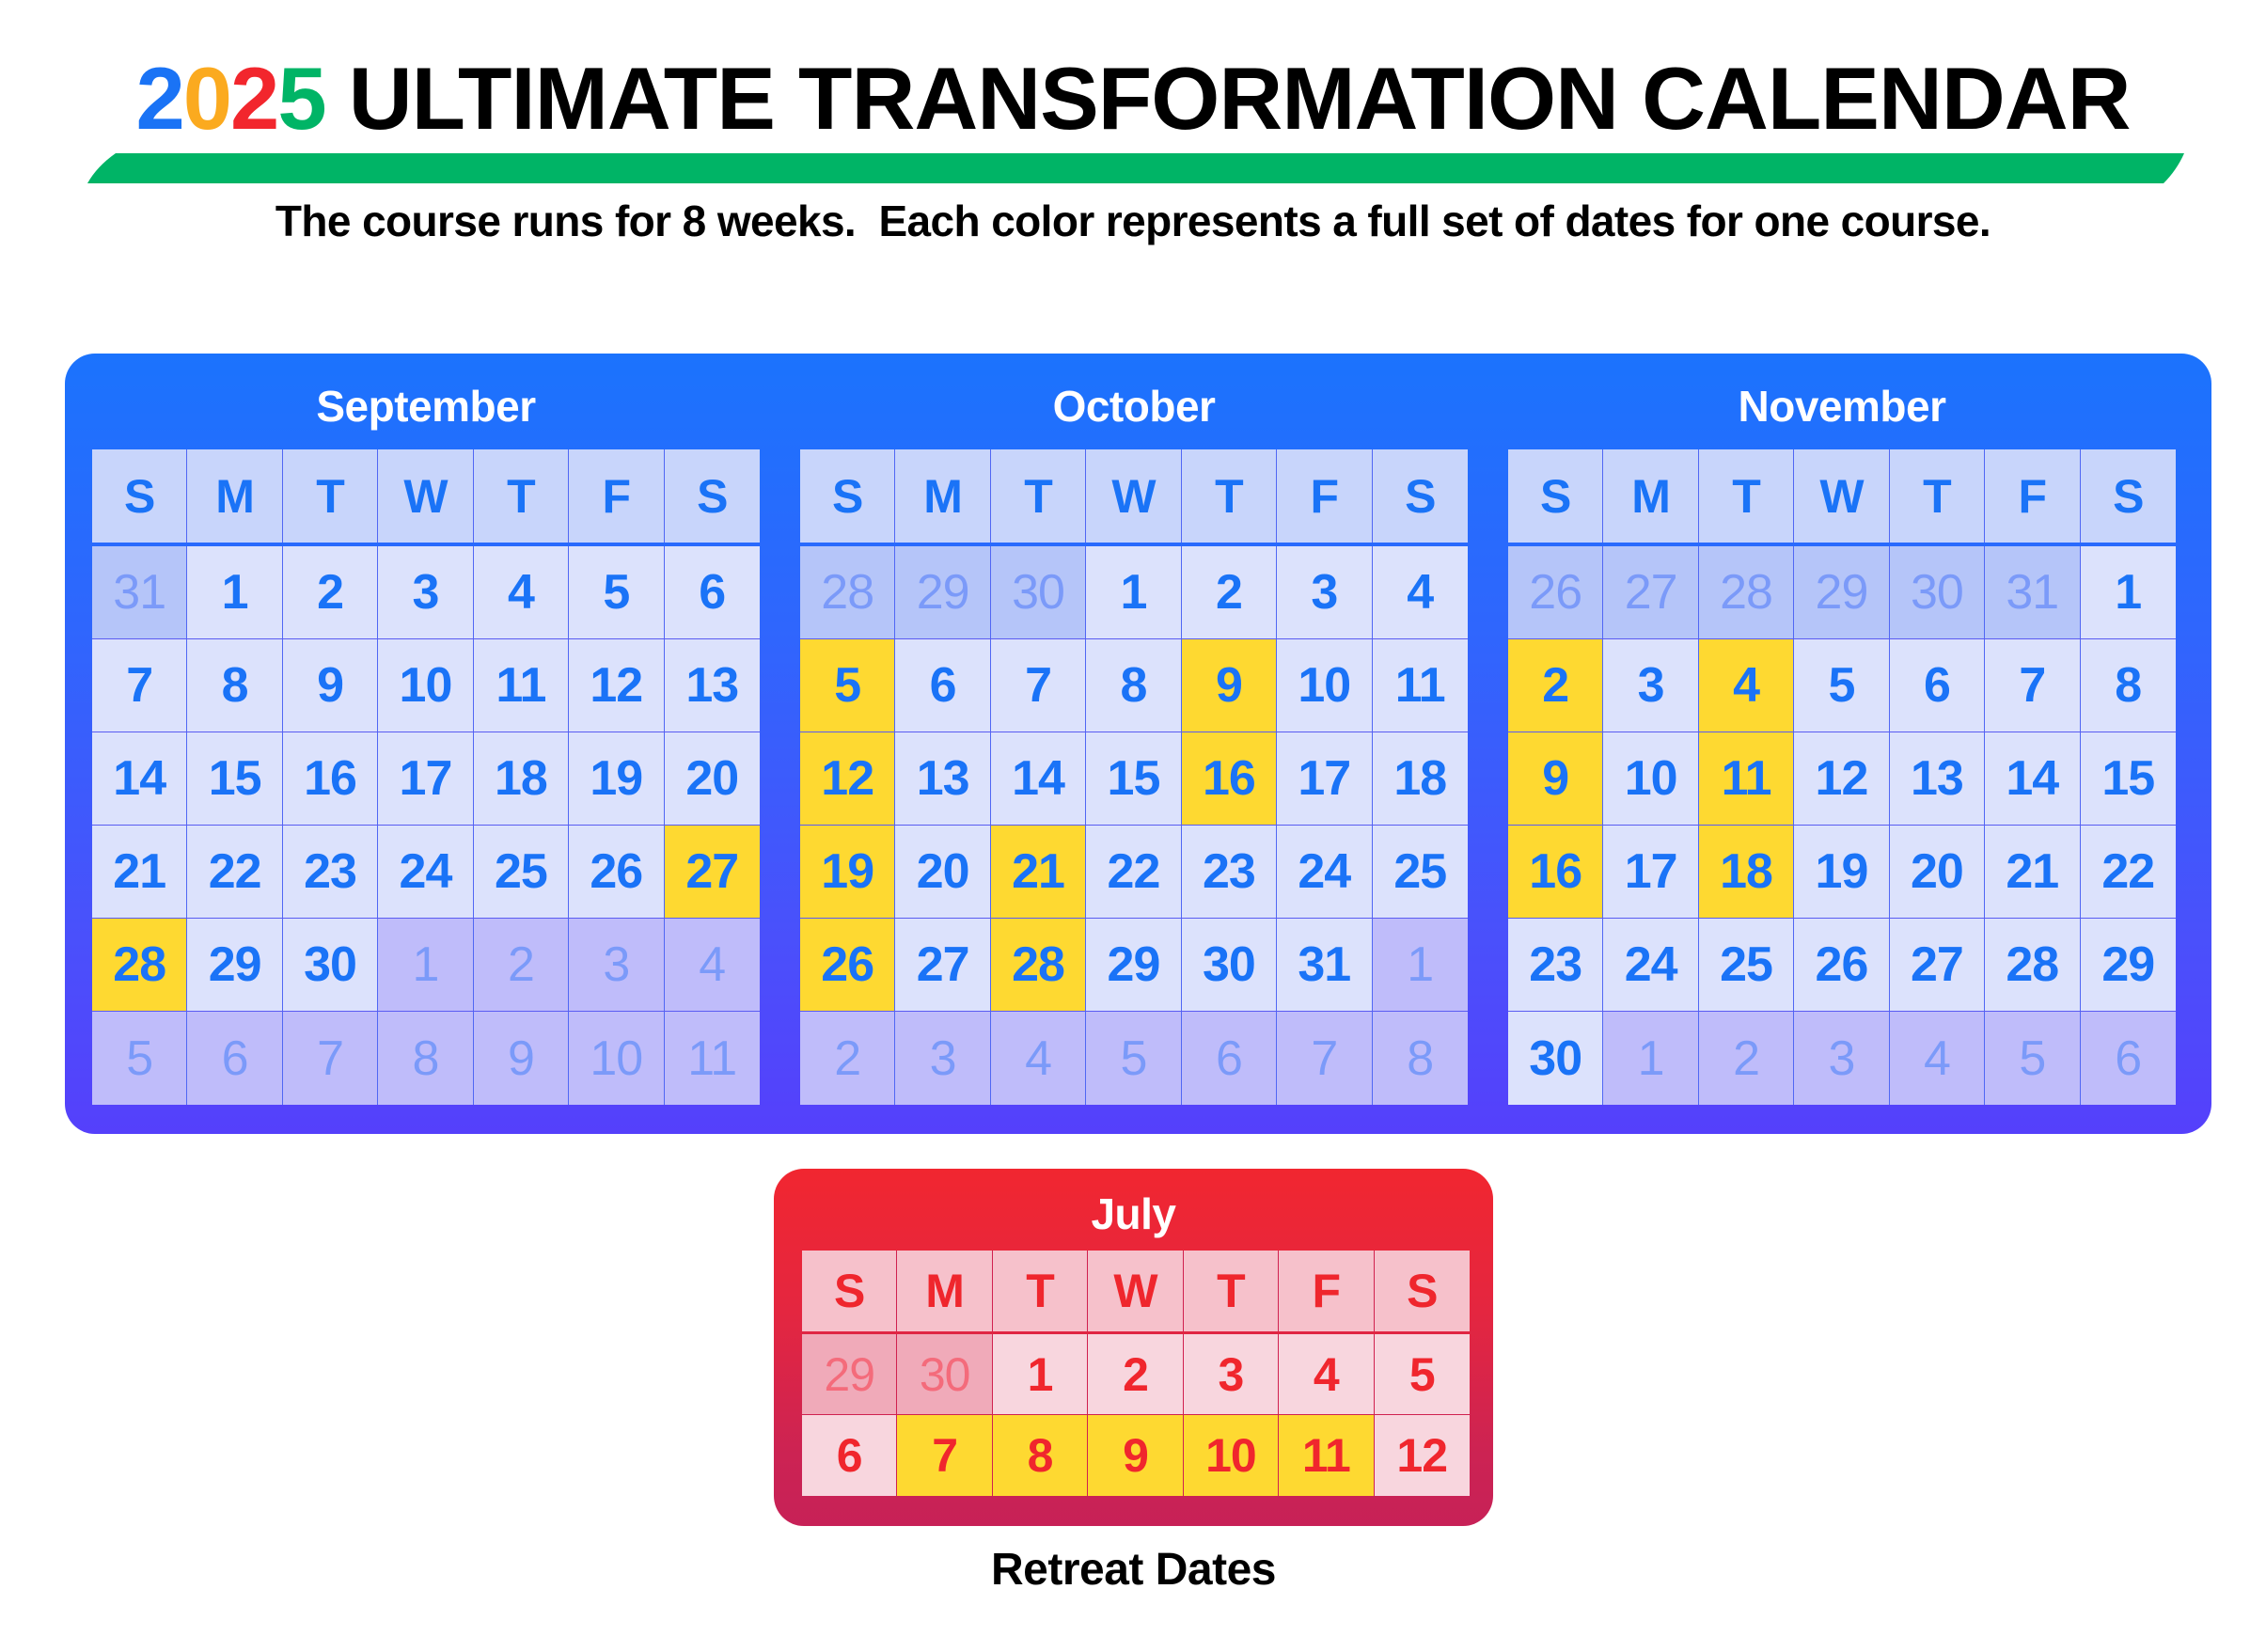  What do you see at coordinates (1327, 1456) in the screenshot?
I see `retreat-date-cell: 11` at bounding box center [1327, 1456].